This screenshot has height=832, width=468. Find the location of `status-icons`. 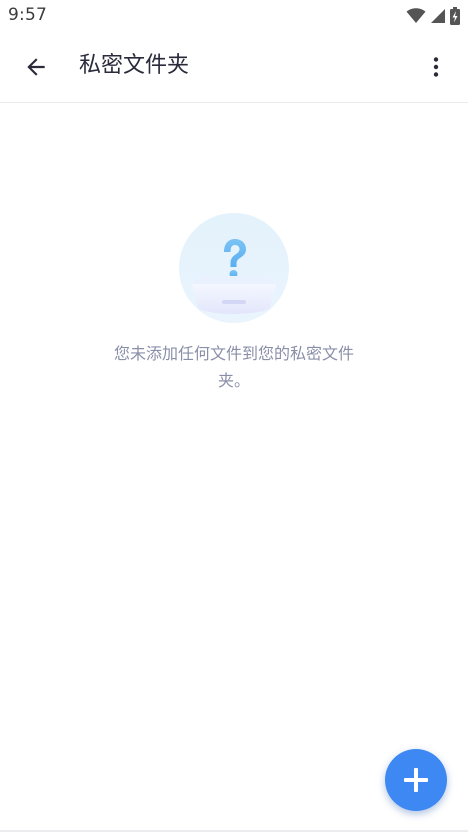

status-icons is located at coordinates (433, 16).